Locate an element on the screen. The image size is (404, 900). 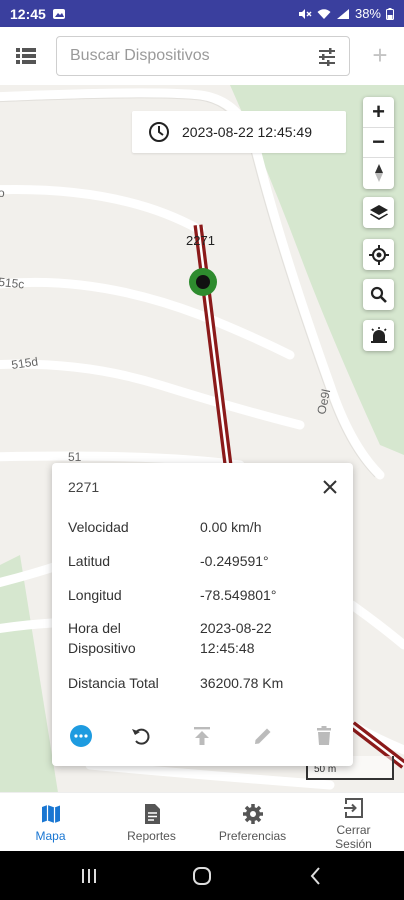
compass-button is located at coordinates (378, 173).